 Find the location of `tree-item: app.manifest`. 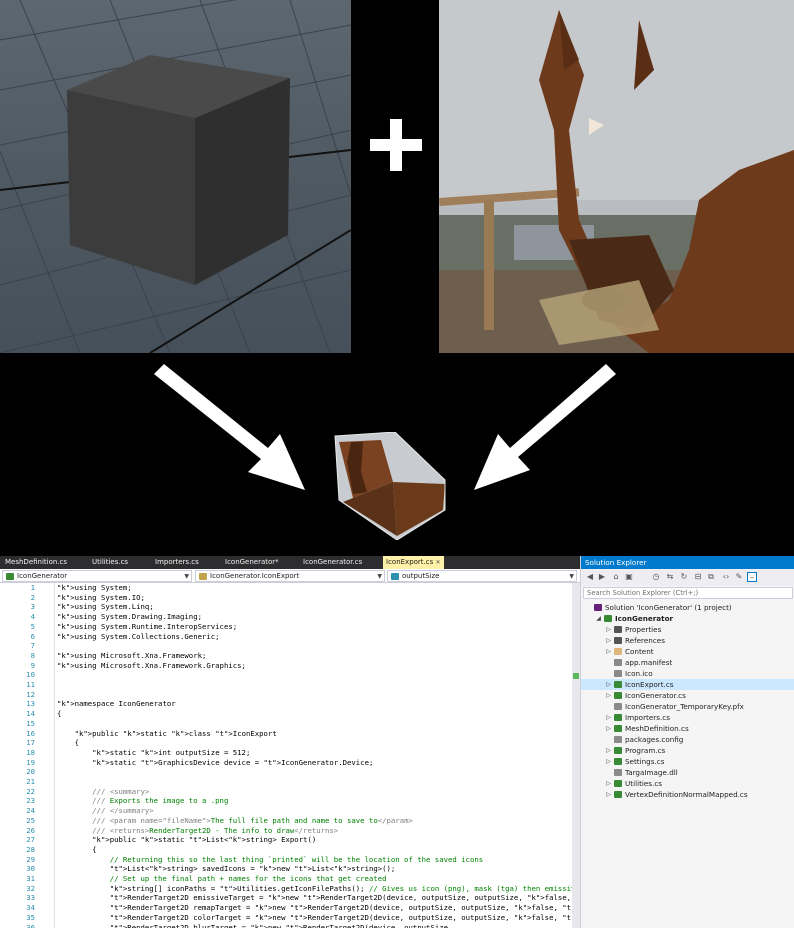

tree-item: app.manifest is located at coordinates (687, 662).